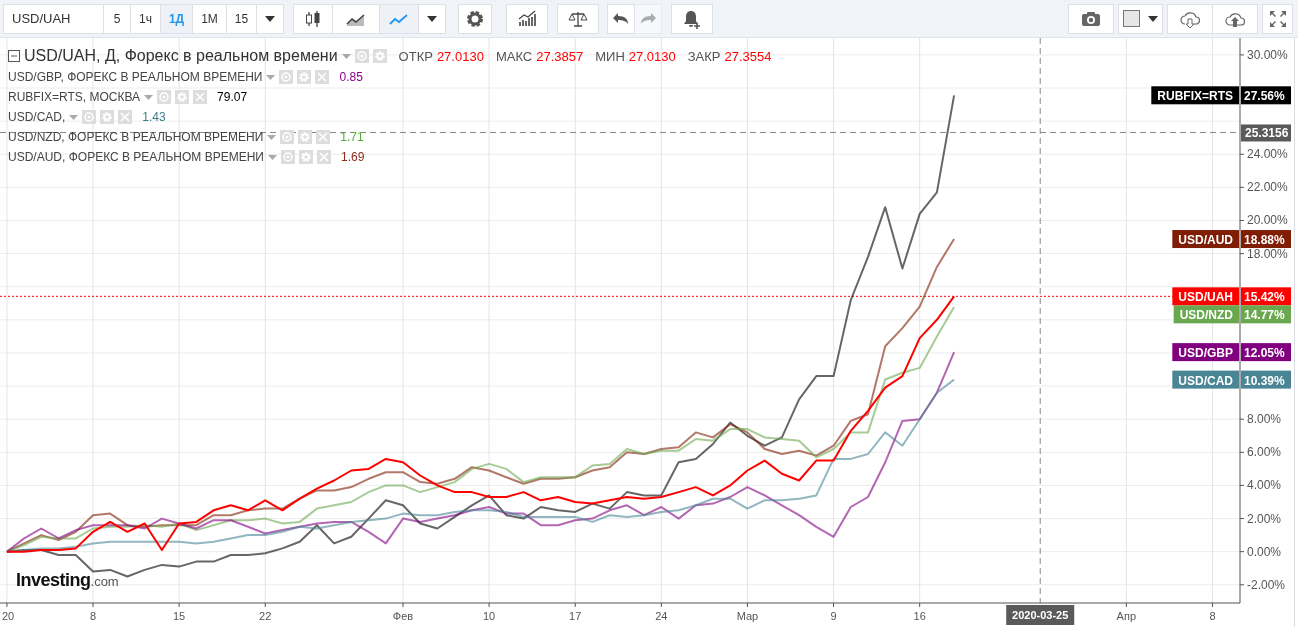 The width and height of the screenshot is (1298, 627). What do you see at coordinates (1264, 551) in the screenshot?
I see `axis-label: 0.00%` at bounding box center [1264, 551].